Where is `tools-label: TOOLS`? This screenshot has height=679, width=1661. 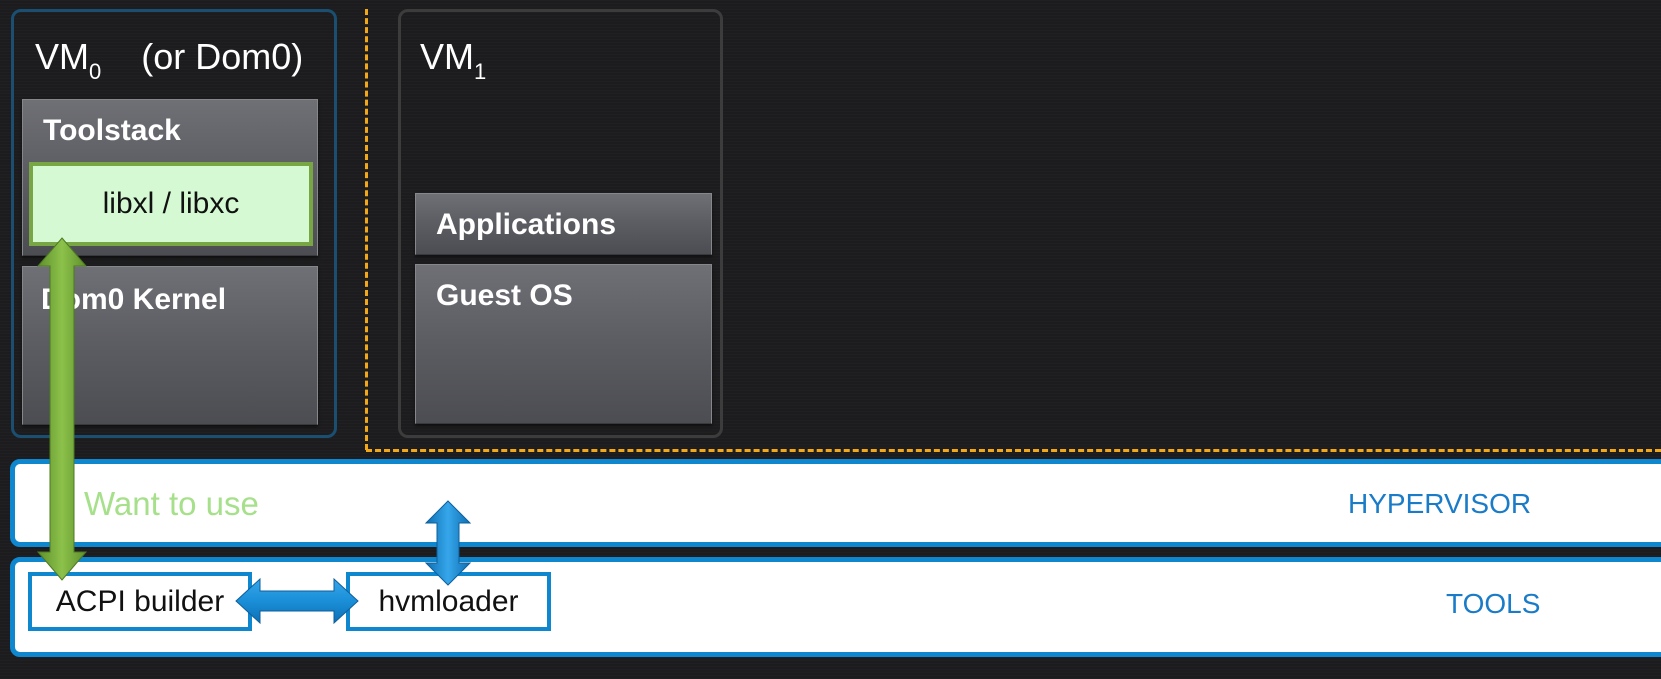 tools-label: TOOLS is located at coordinates (1493, 603).